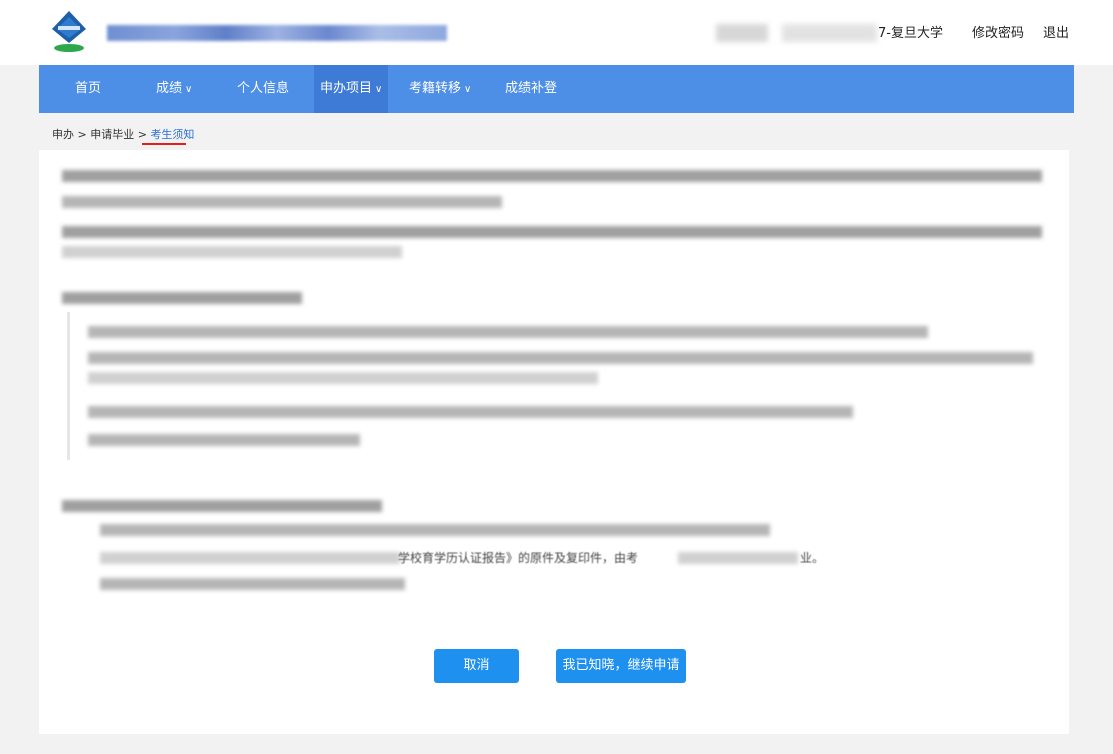 The image size is (1113, 754). What do you see at coordinates (277, 33) in the screenshot?
I see `site-title-redacted` at bounding box center [277, 33].